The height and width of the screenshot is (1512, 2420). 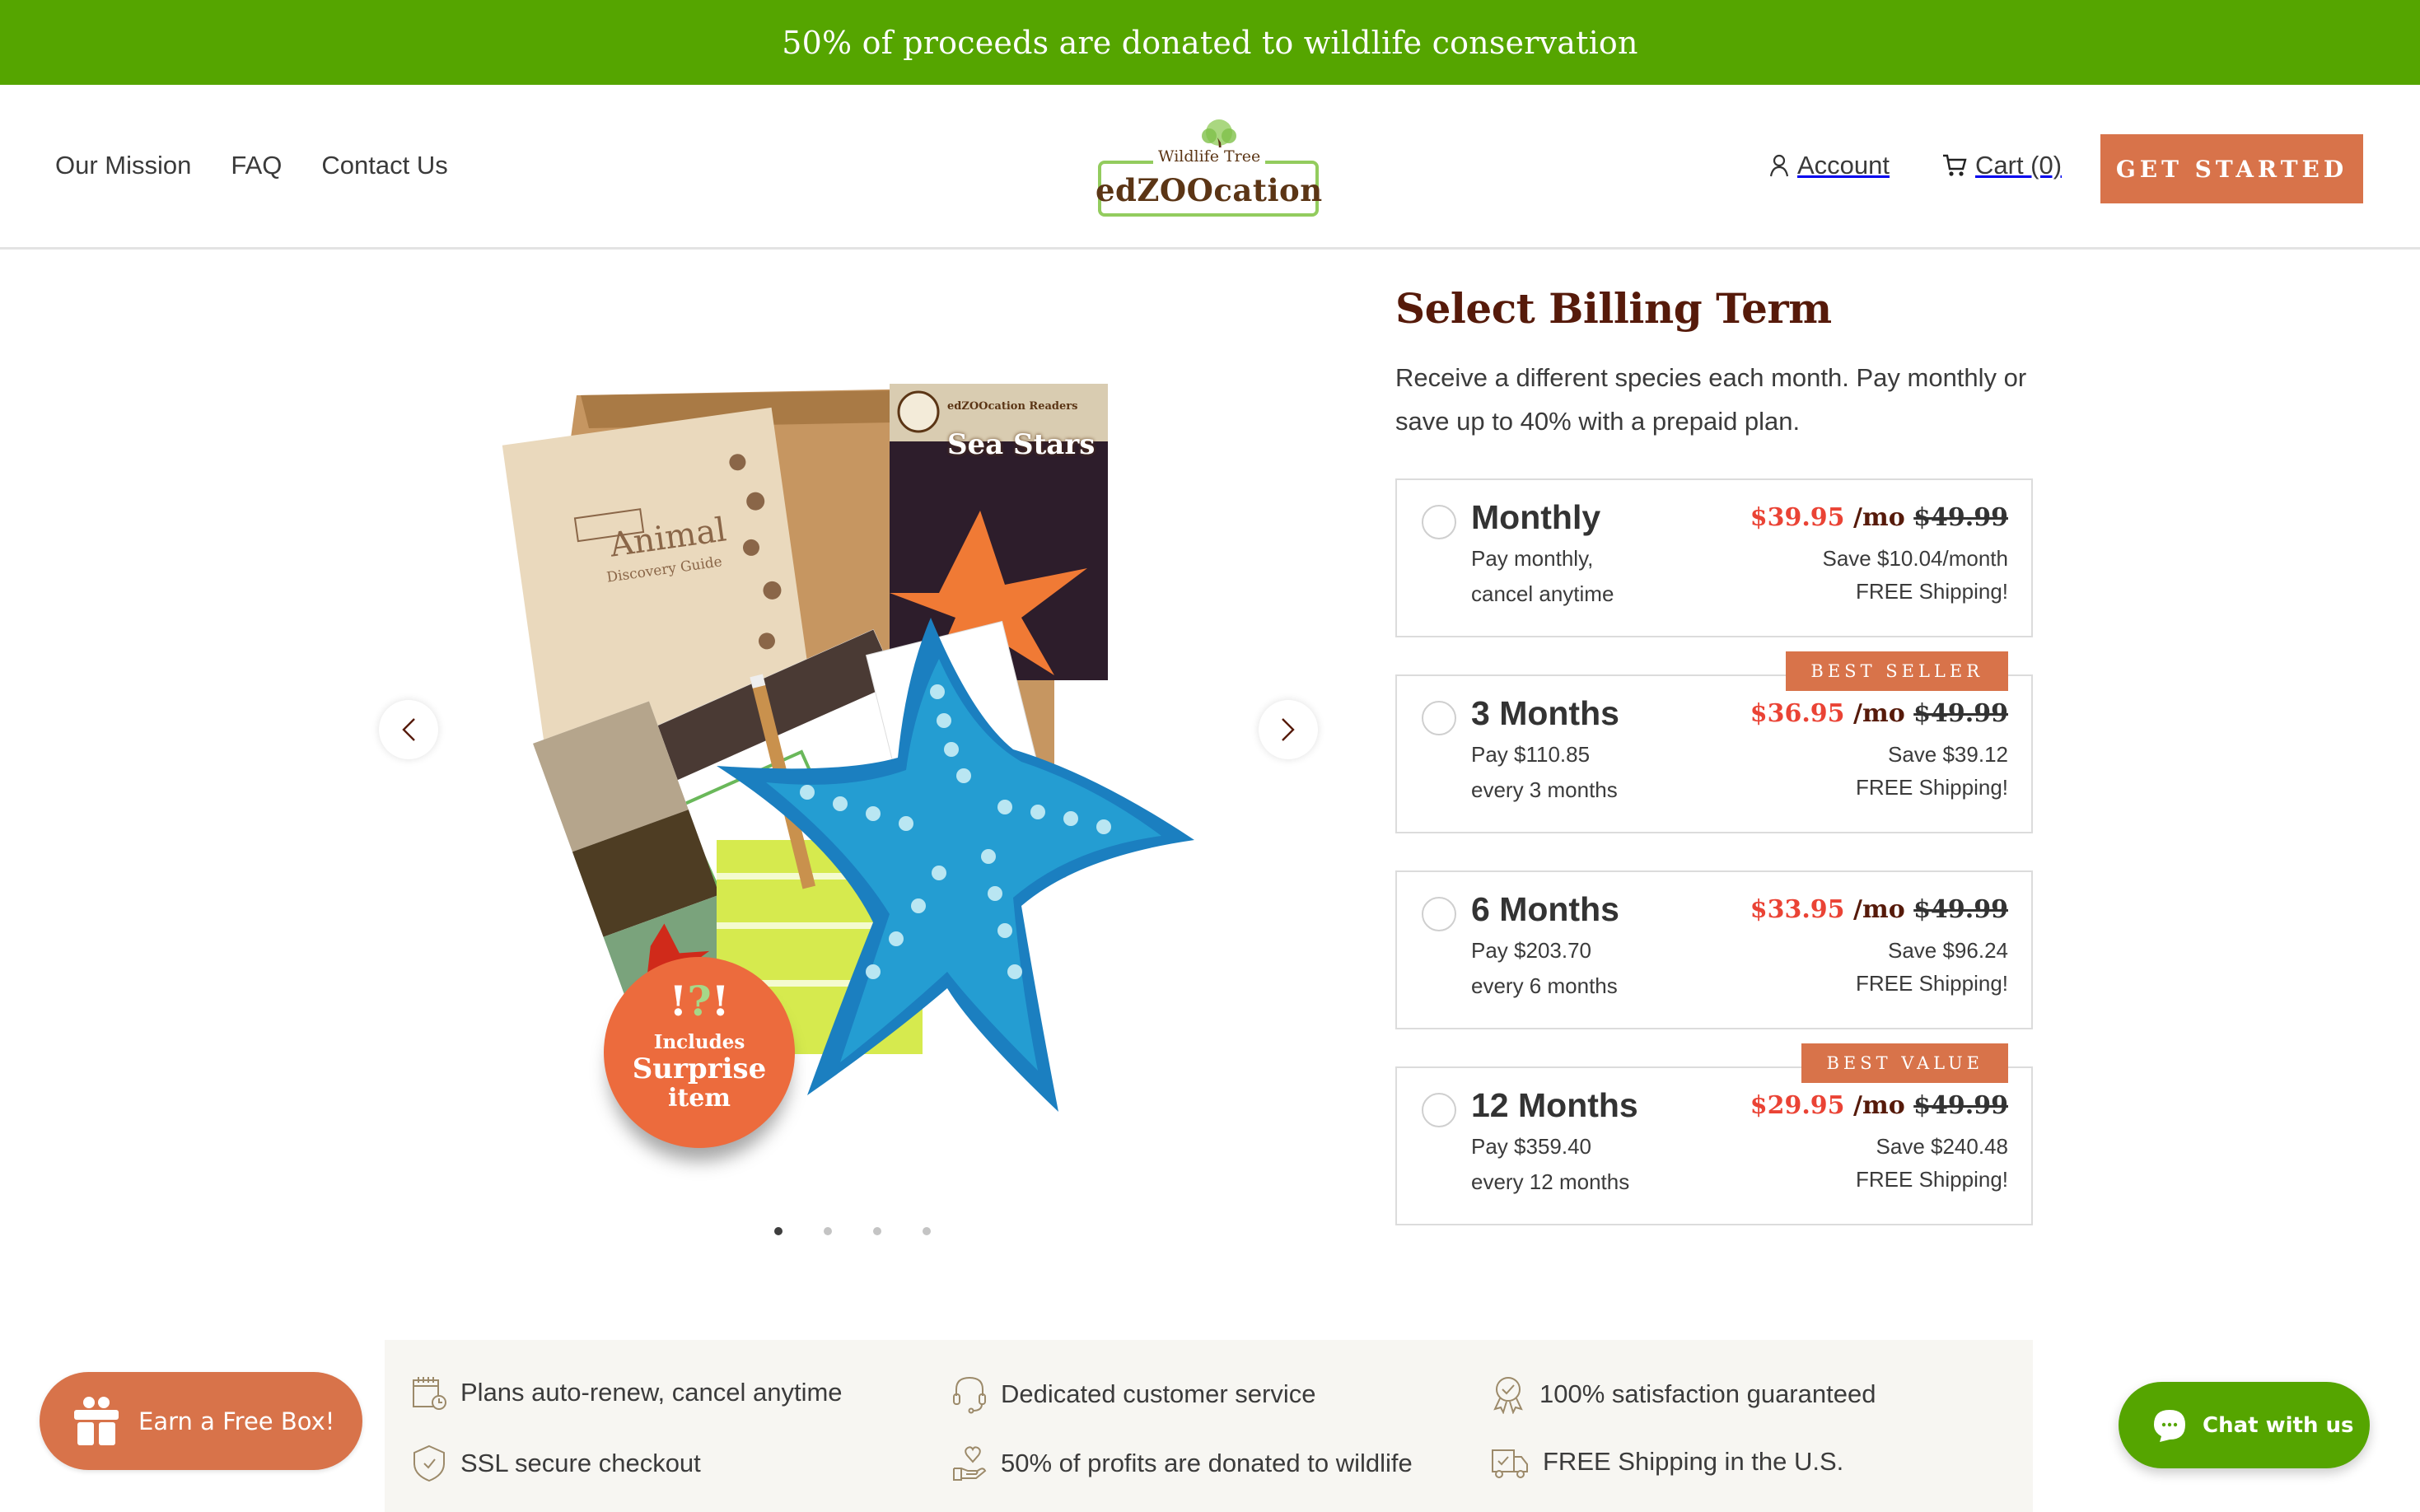 I want to click on surprise-marks: !?!, so click(x=699, y=1001).